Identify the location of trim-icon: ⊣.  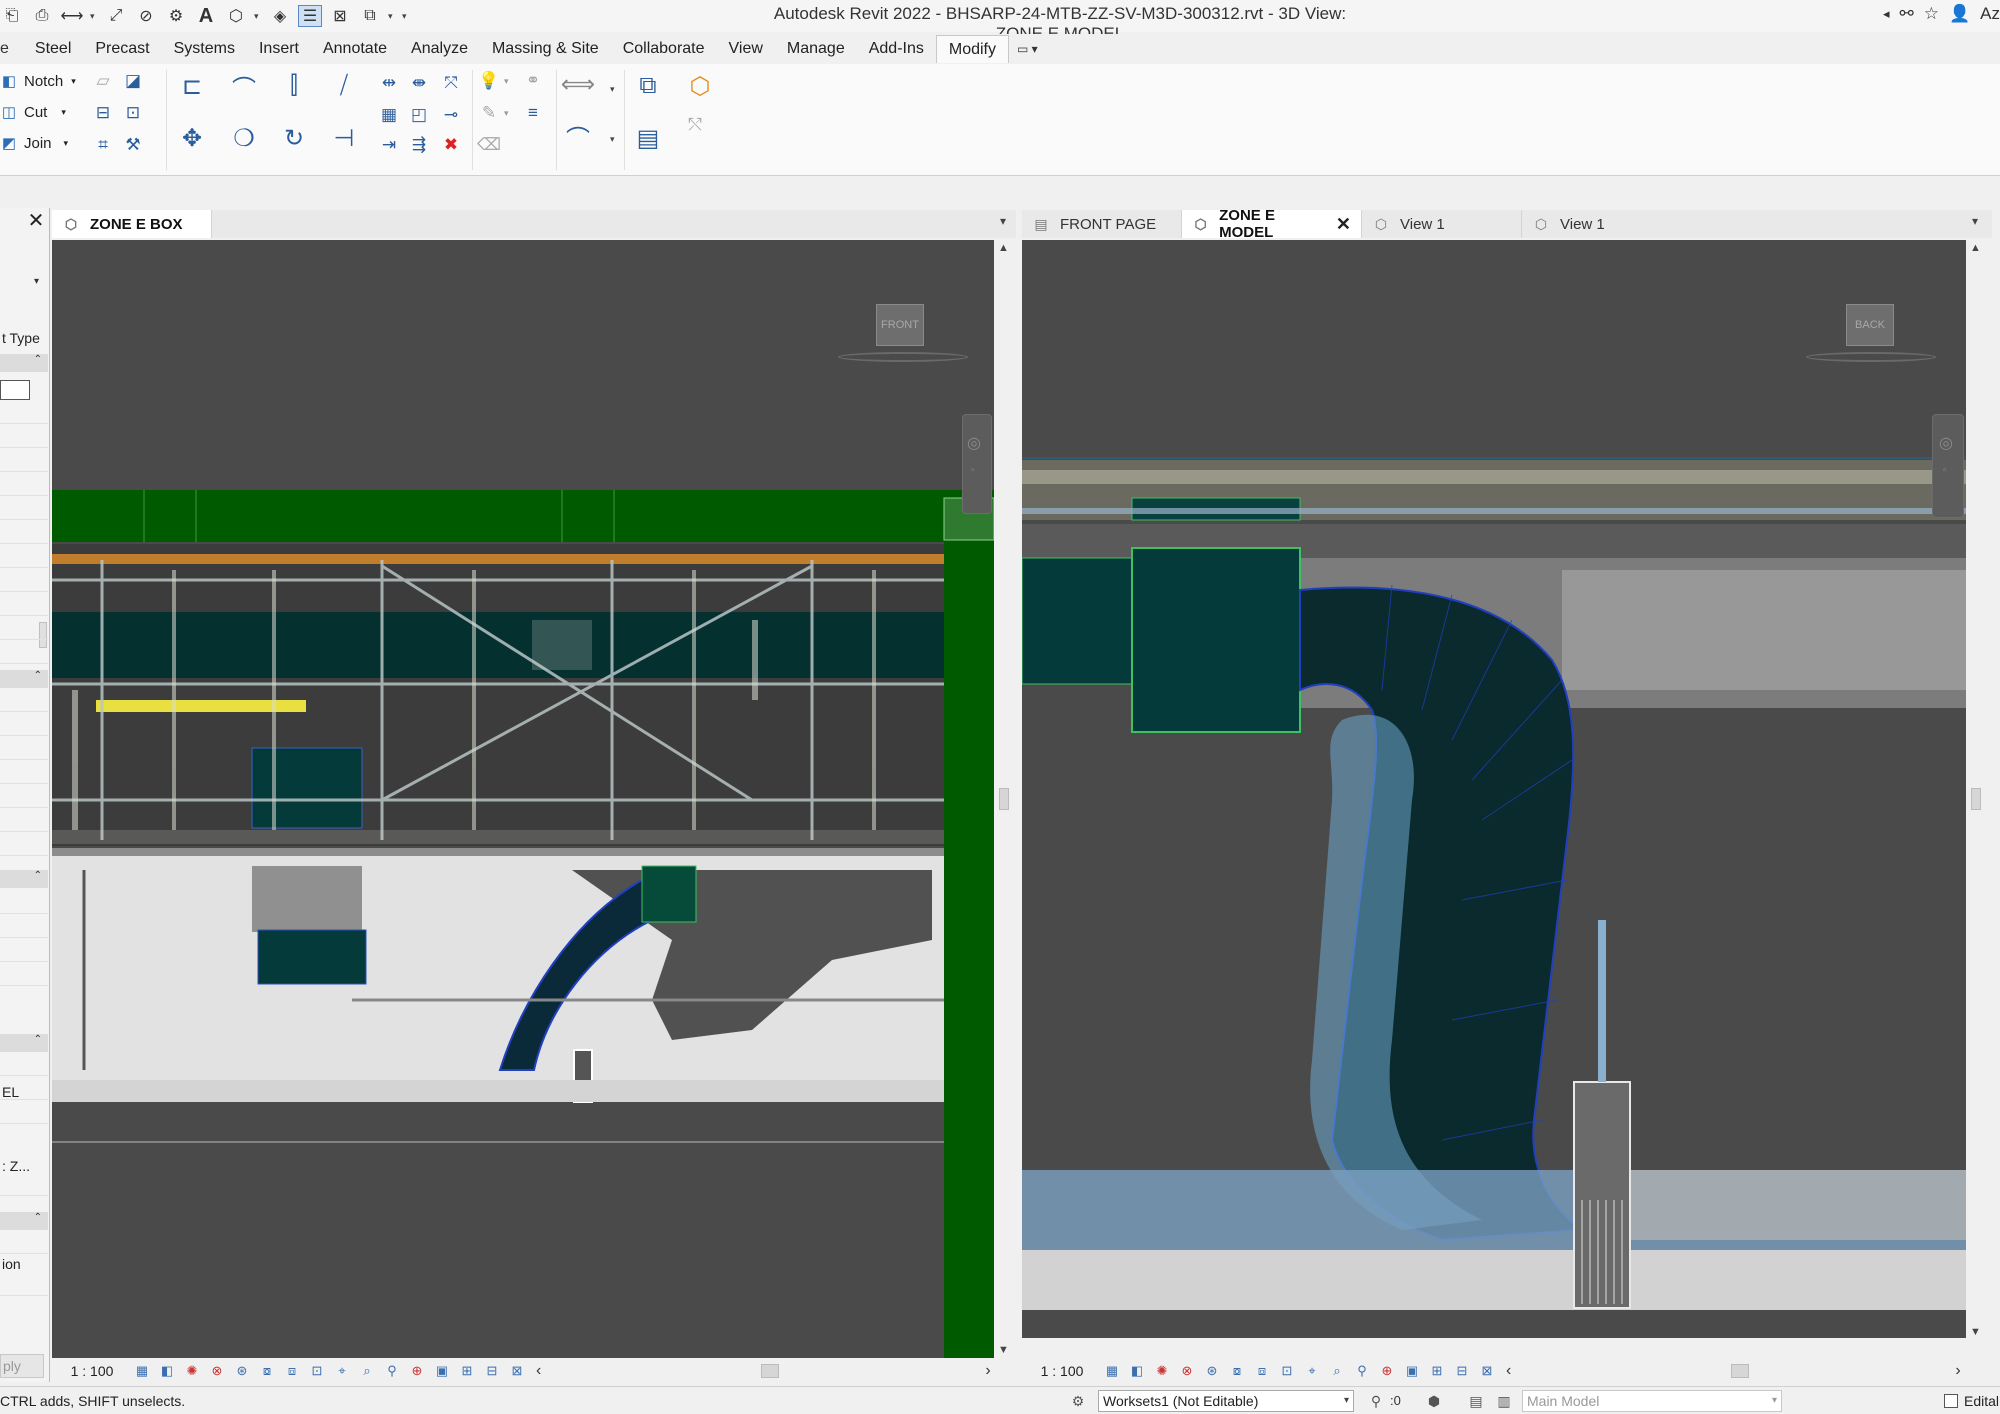
(344, 138).